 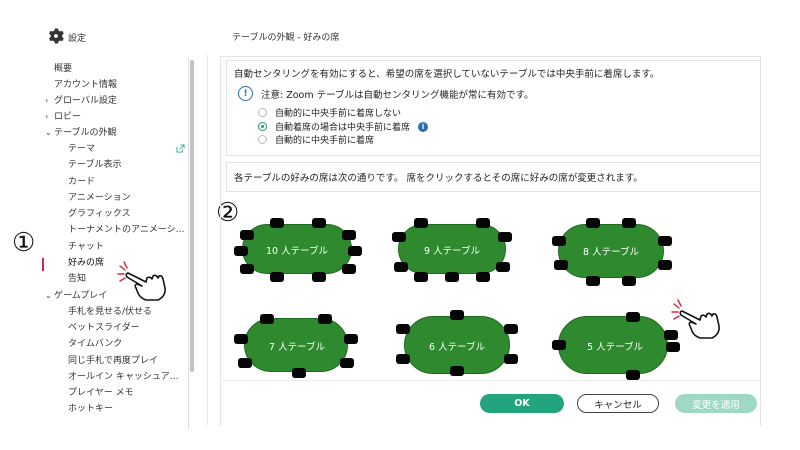 What do you see at coordinates (86, 247) in the screenshot?
I see `sidebar-item: チャット` at bounding box center [86, 247].